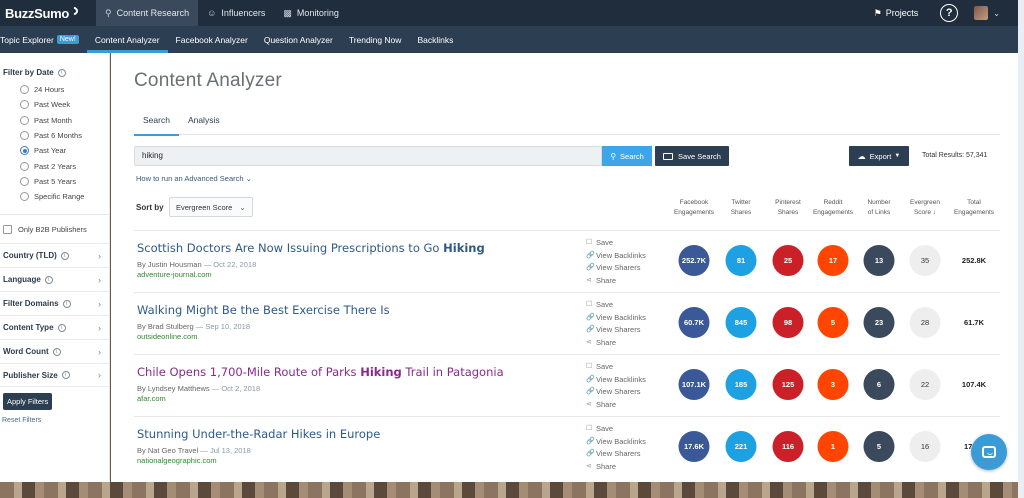  I want to click on links-metric-badge: 5, so click(879, 446).